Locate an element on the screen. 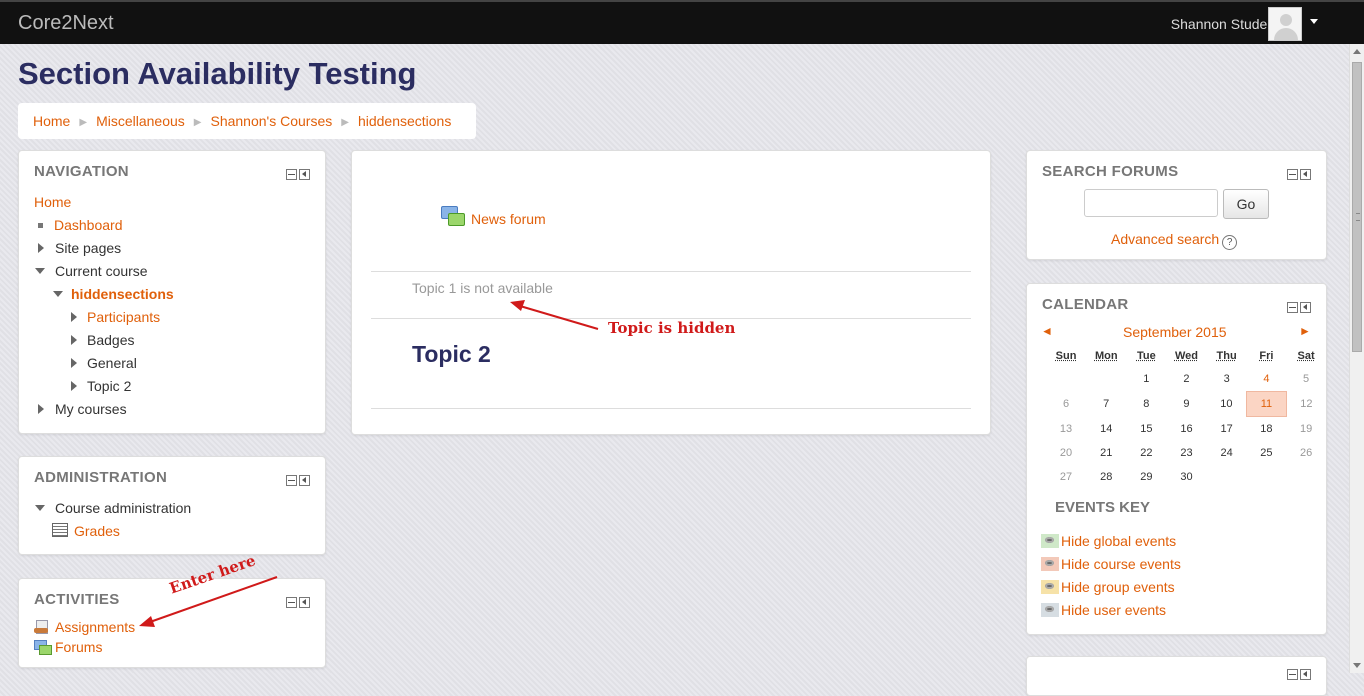  block-controls is located at coordinates (1298, 308).